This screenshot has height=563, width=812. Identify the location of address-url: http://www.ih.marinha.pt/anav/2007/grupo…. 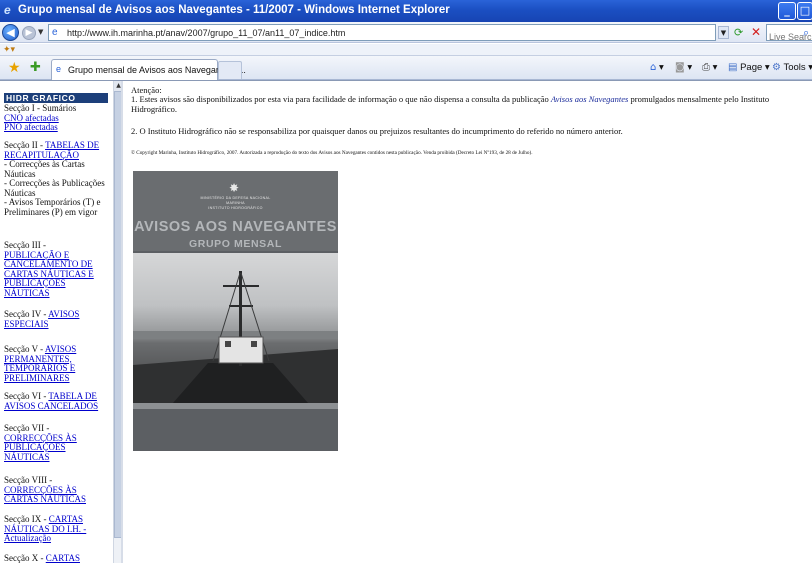
(206, 33).